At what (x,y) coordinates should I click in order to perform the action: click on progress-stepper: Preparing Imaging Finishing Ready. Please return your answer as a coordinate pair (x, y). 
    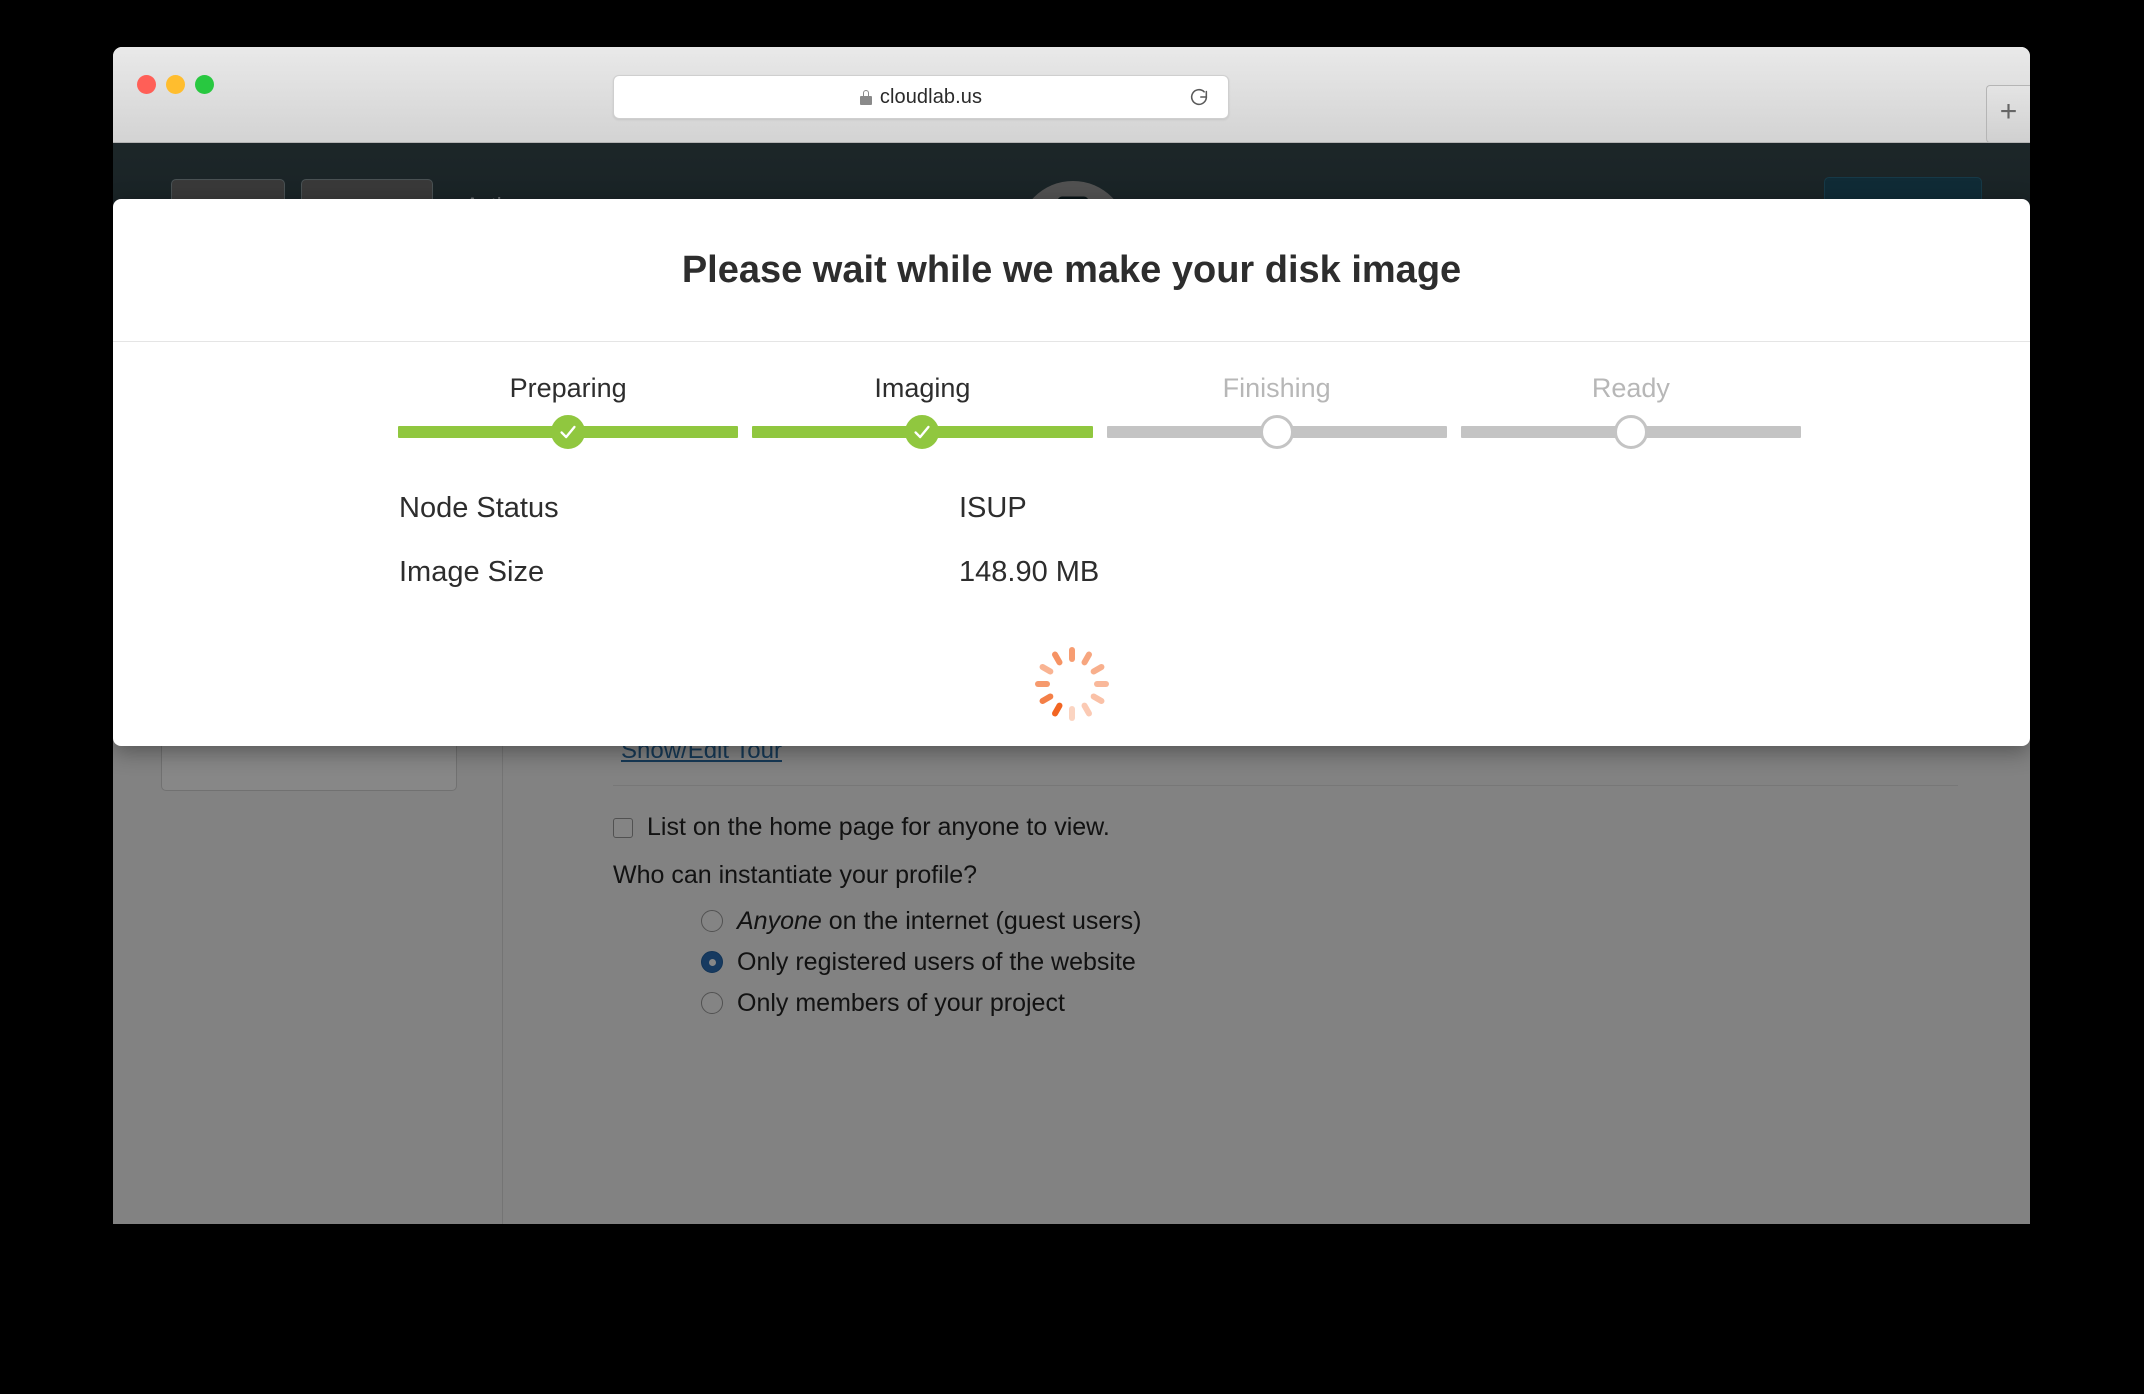
    Looking at the image, I should click on (1099, 413).